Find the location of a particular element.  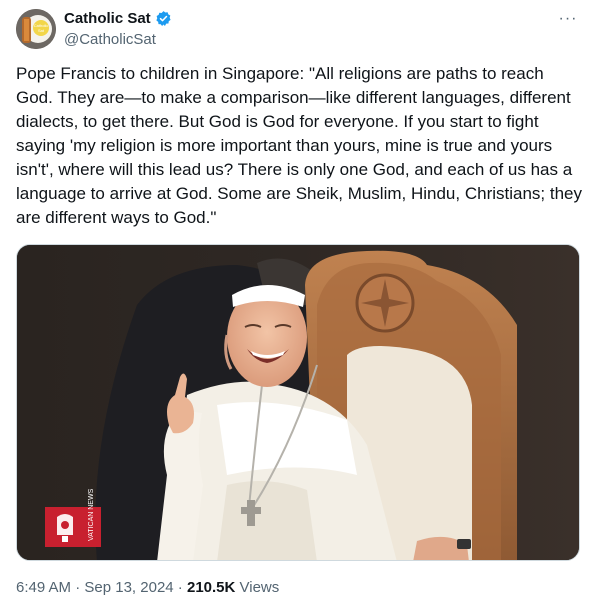

more-options-icon: ··· is located at coordinates (568, 19).